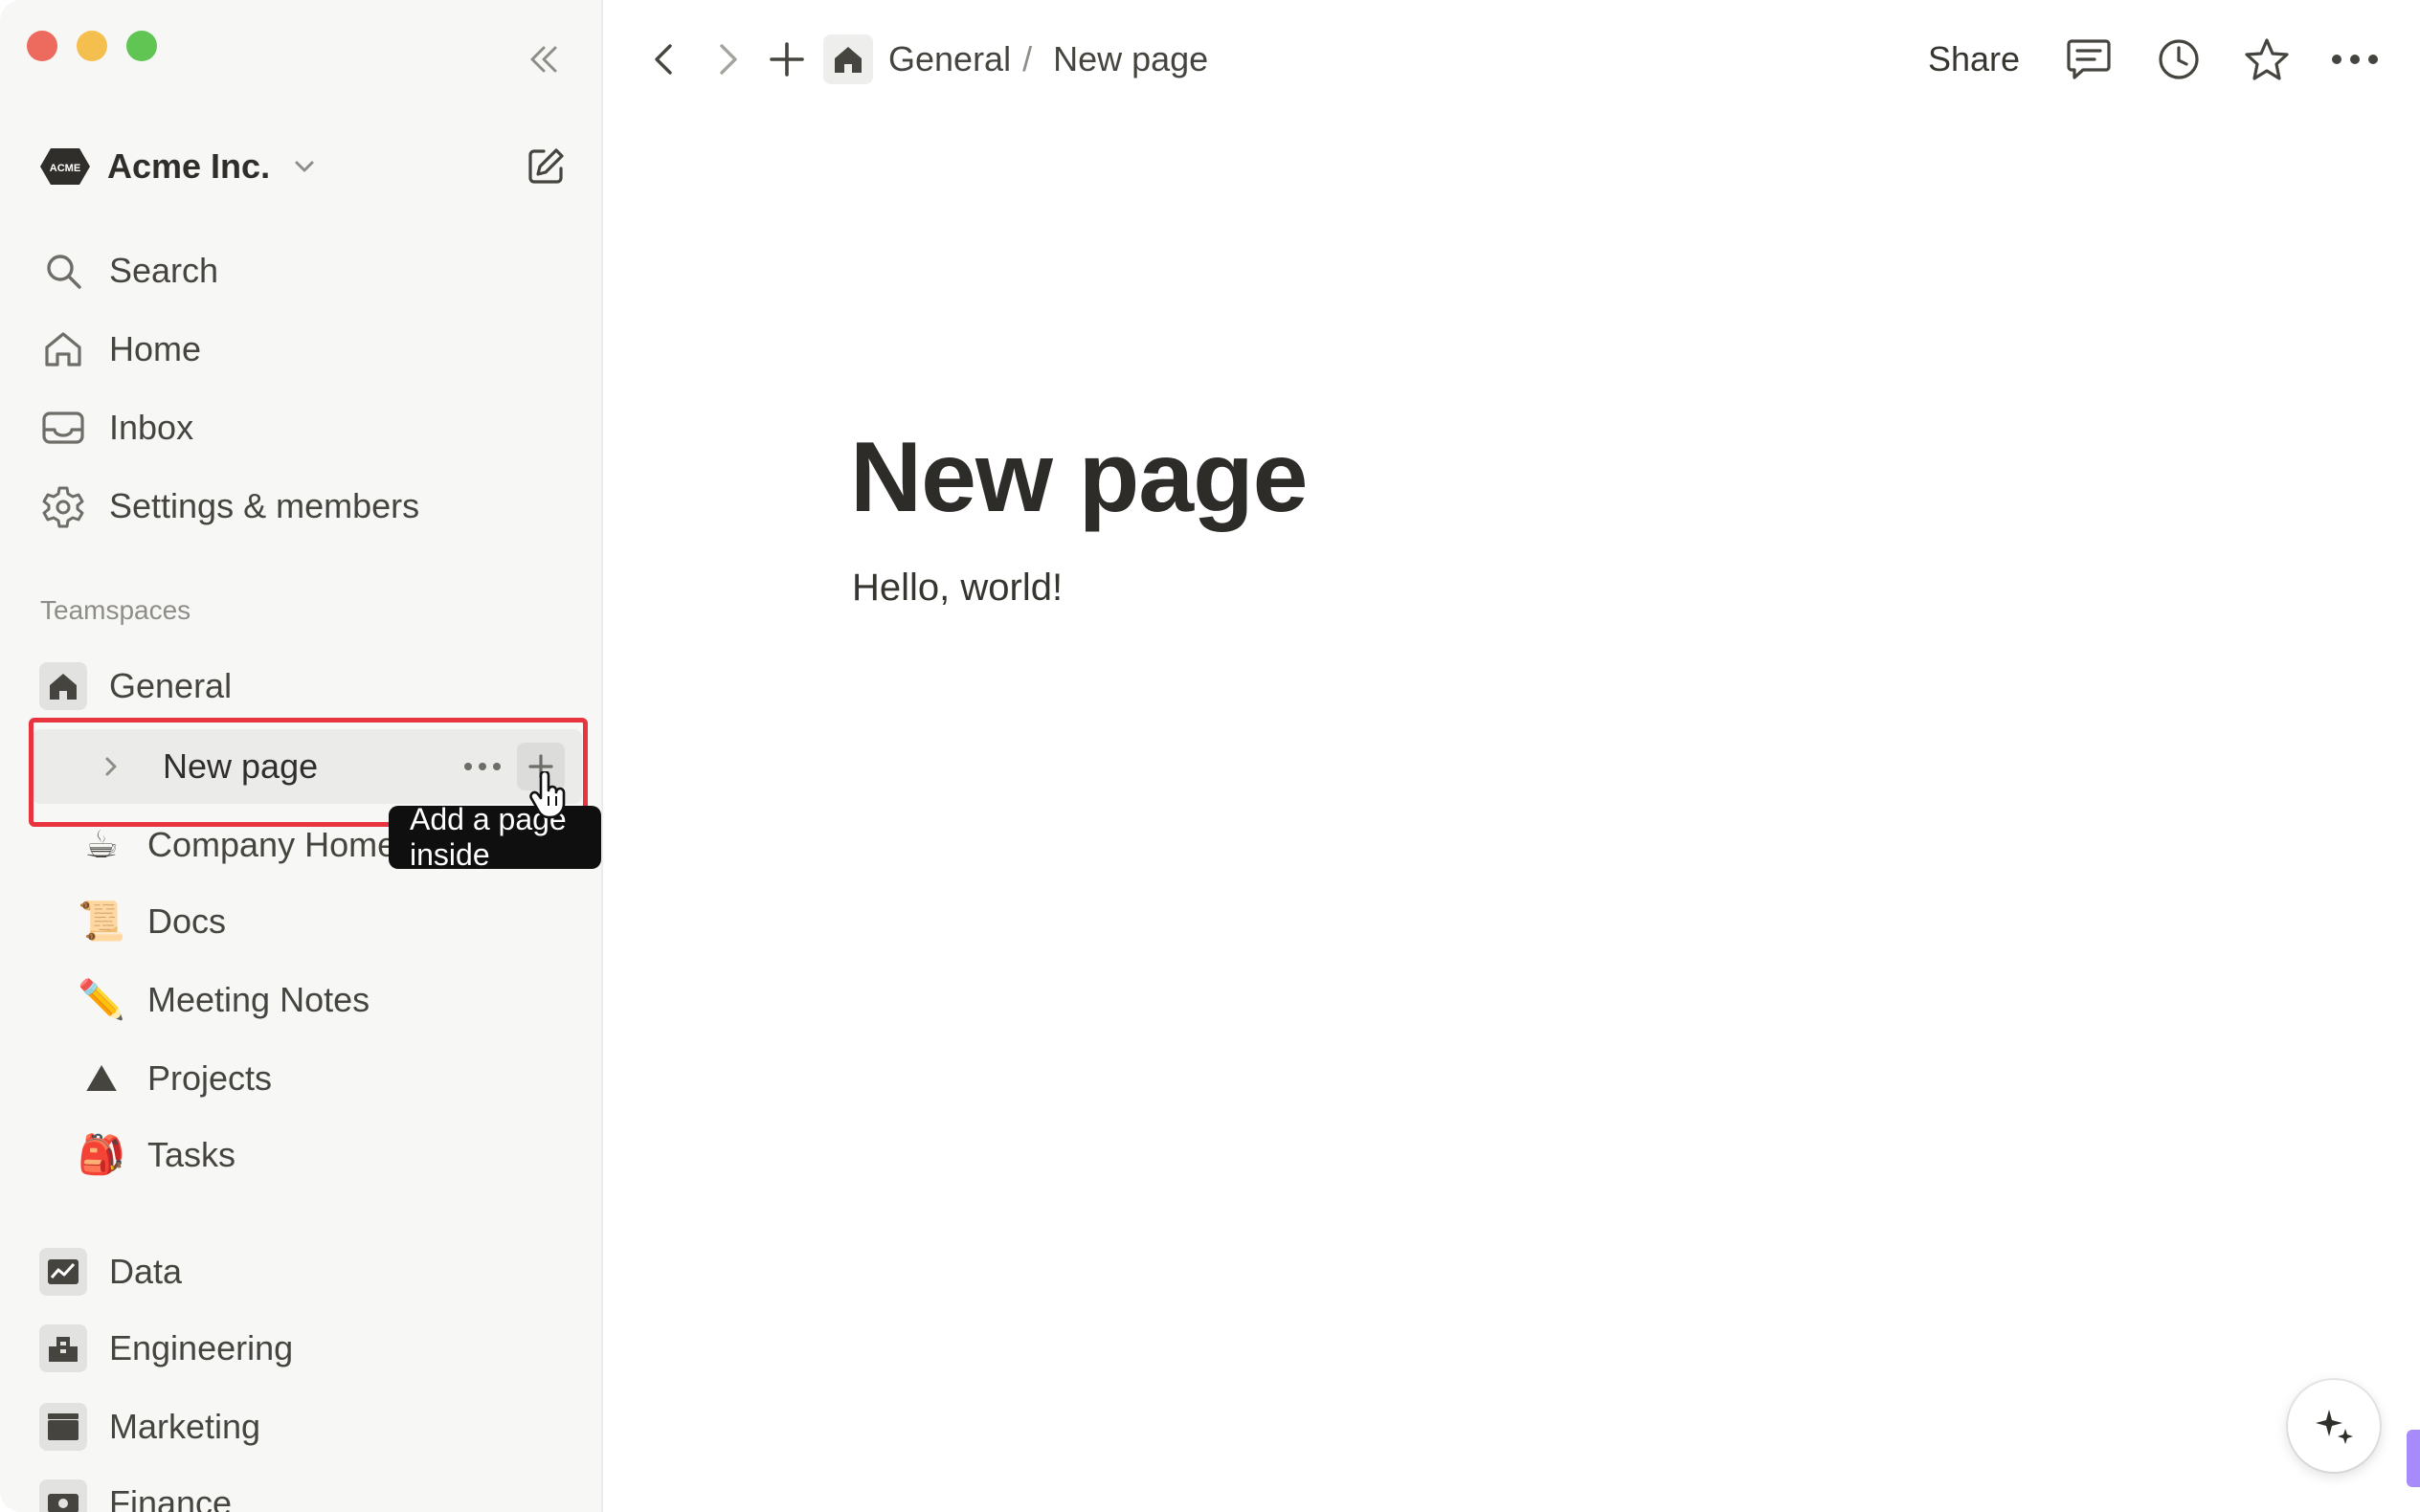 The image size is (2420, 1512). What do you see at coordinates (101, 1155) in the screenshot?
I see `backpack-icon: 🎒` at bounding box center [101, 1155].